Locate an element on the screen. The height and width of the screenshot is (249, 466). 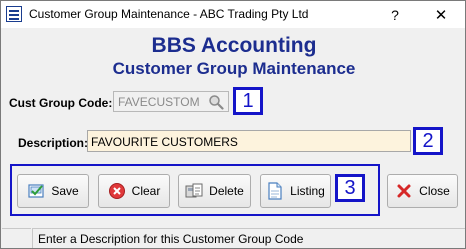
listing-button: Listing is located at coordinates (295, 191).